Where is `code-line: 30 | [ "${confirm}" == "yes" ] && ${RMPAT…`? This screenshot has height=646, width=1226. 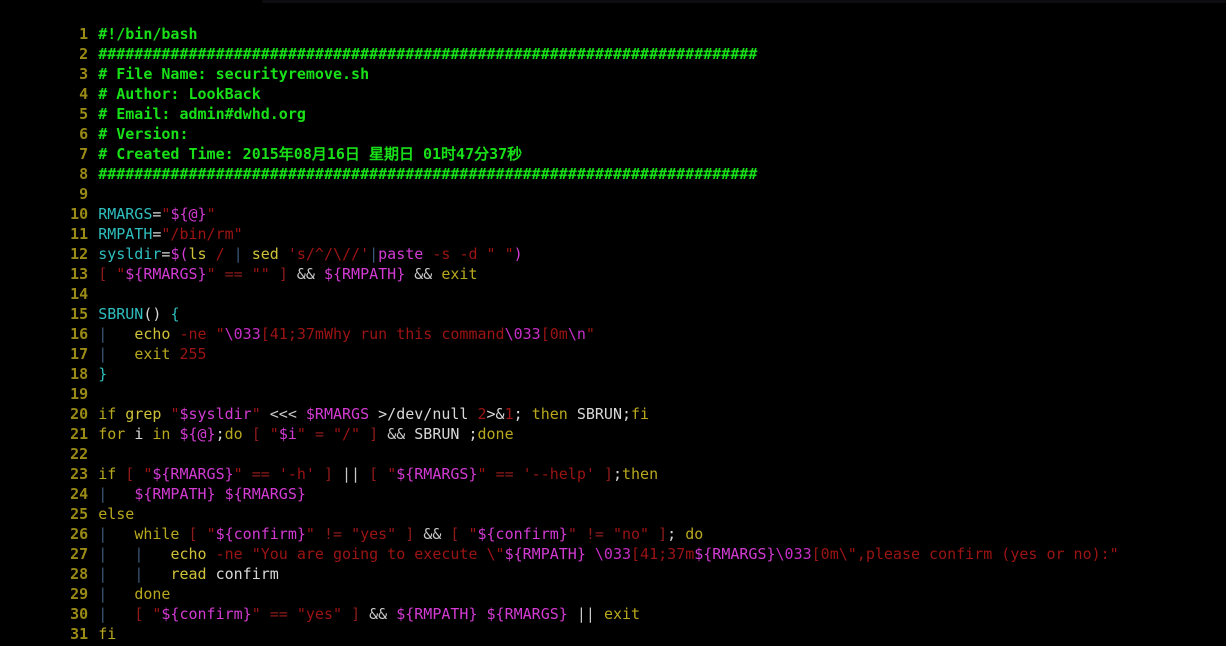
code-line: 30 | [ "${confirm}" == "yes" ] && ${RMPAT… is located at coordinates (613, 603).